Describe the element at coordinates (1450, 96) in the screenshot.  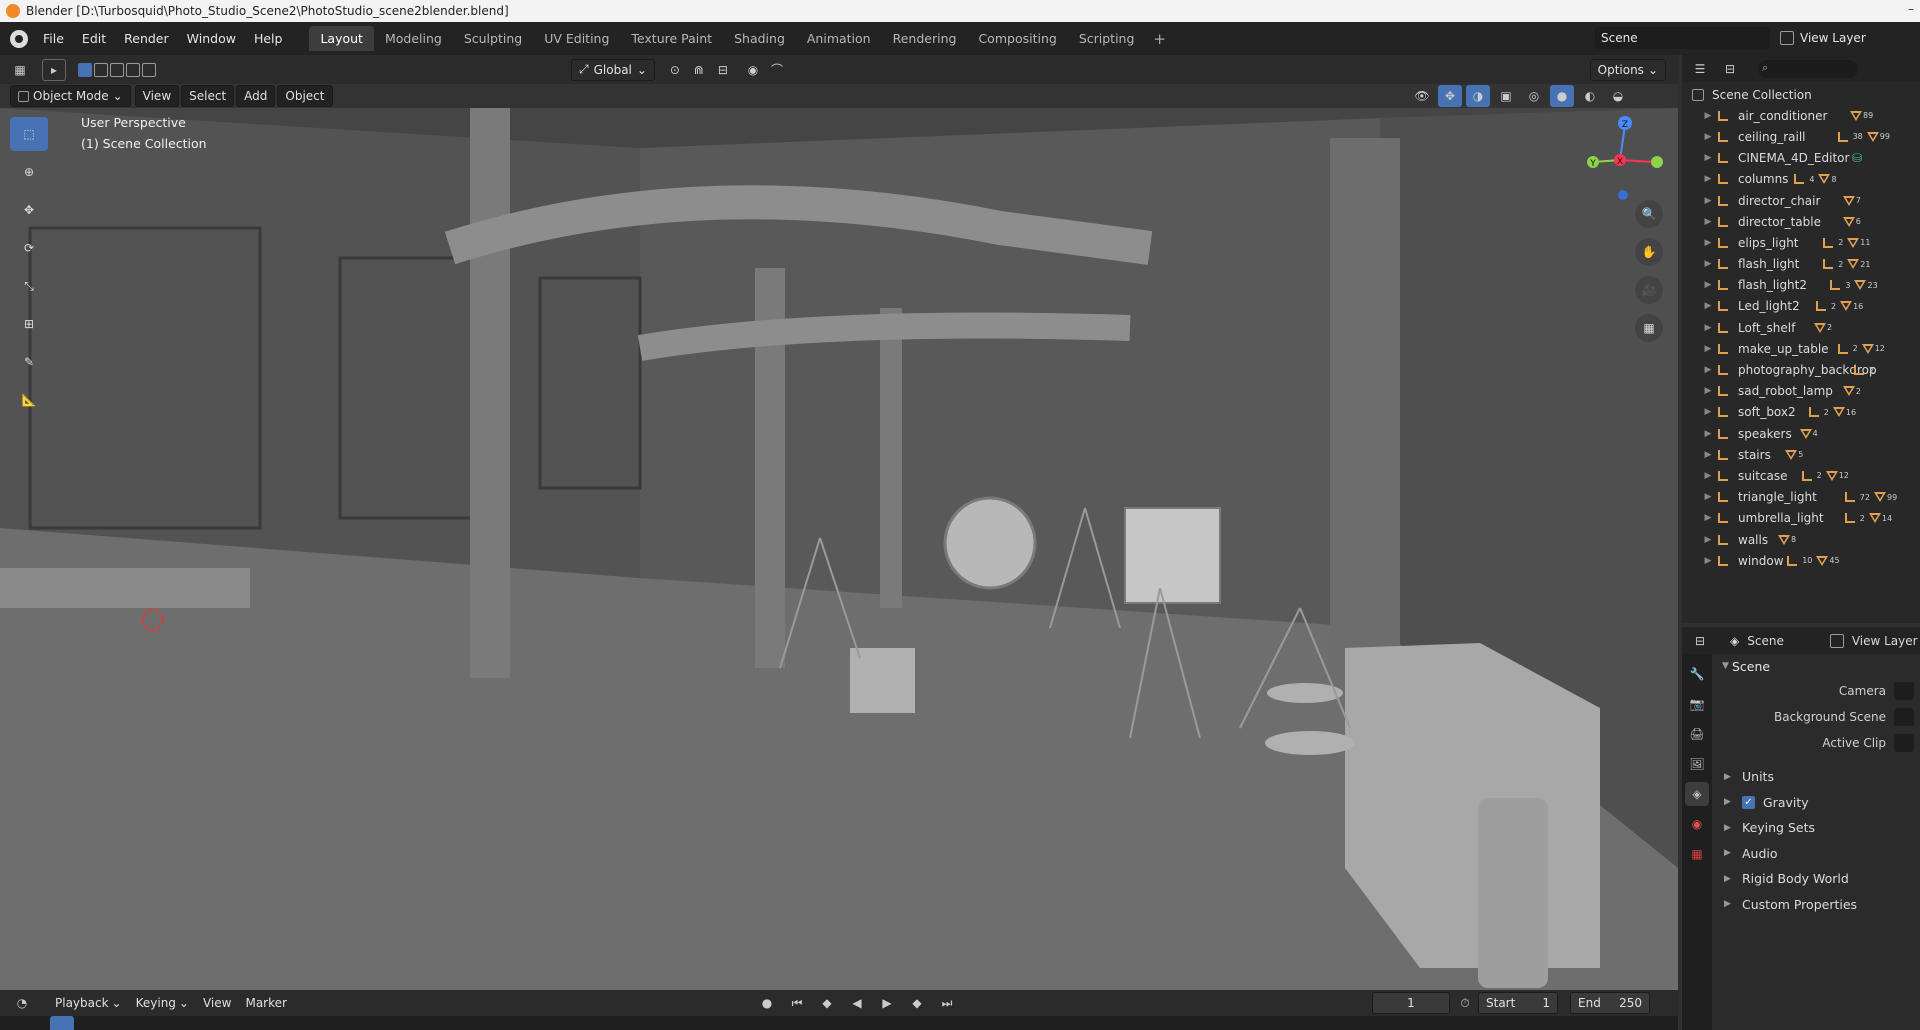
I see `gizmo-toggle-icon: ✥` at that location.